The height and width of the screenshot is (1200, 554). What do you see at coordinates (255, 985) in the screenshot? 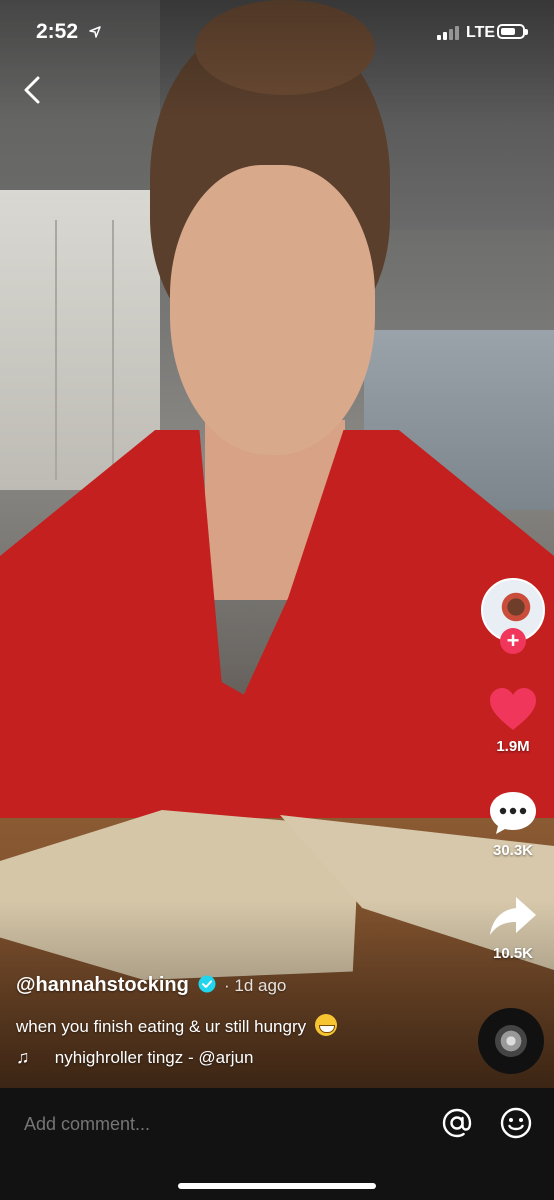
I see `post-time: · 1d ago` at bounding box center [255, 985].